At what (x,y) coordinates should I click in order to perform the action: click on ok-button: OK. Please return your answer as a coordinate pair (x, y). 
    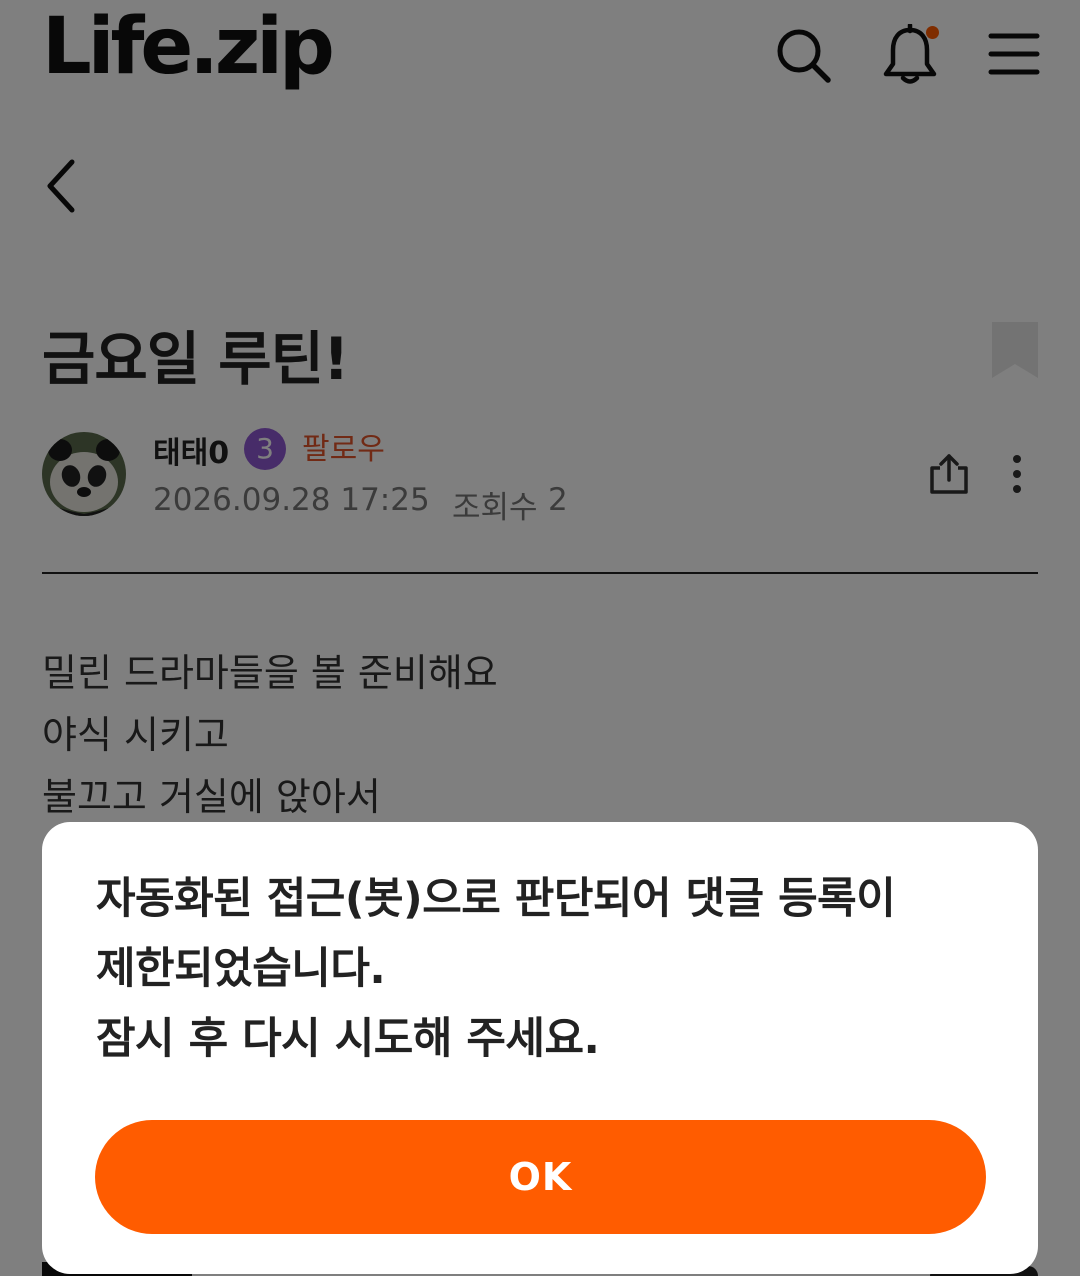
    Looking at the image, I should click on (540, 1177).